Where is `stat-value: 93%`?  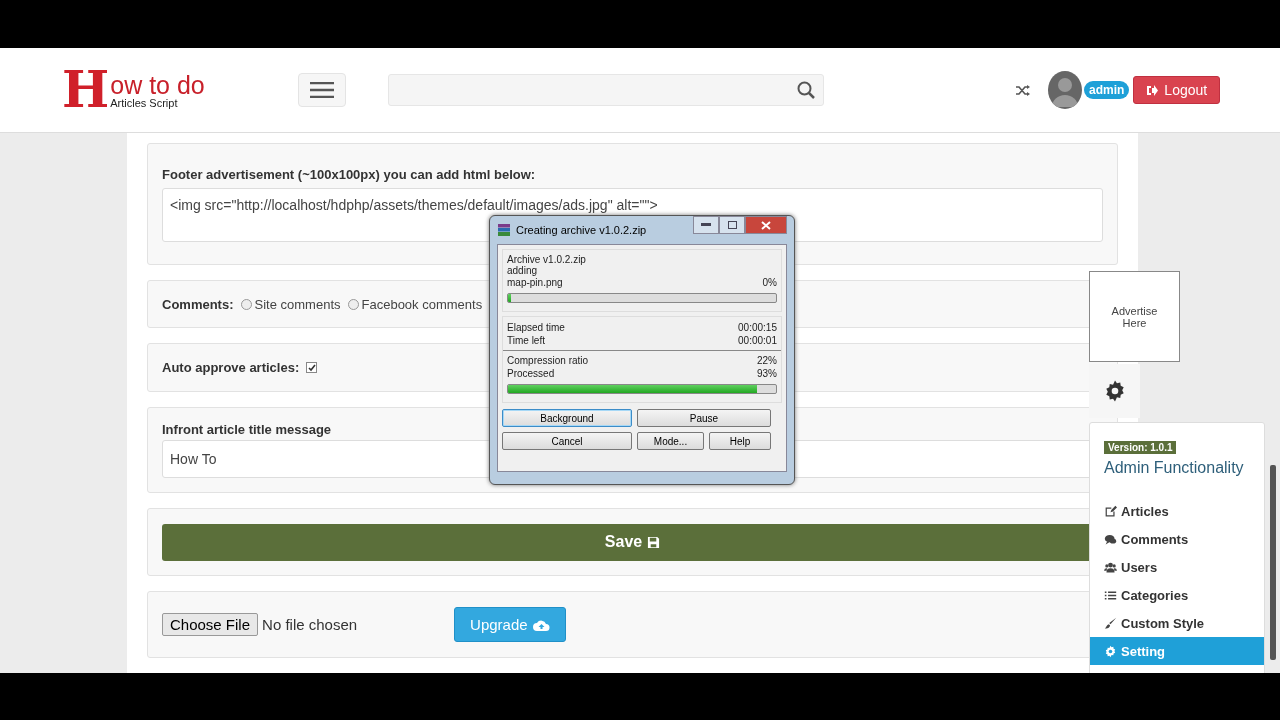
stat-value: 93% is located at coordinates (767, 373).